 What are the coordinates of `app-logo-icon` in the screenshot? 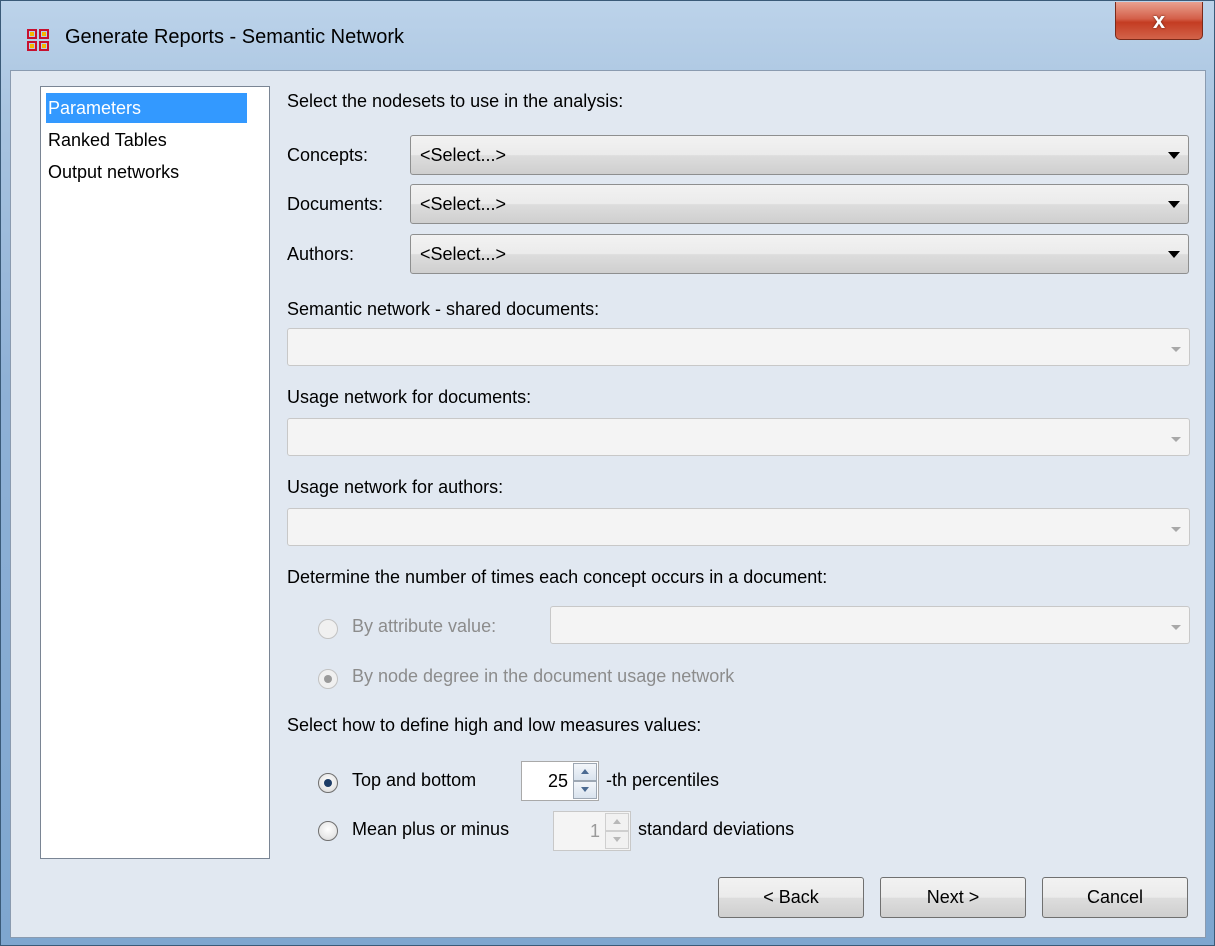 It's located at (38, 40).